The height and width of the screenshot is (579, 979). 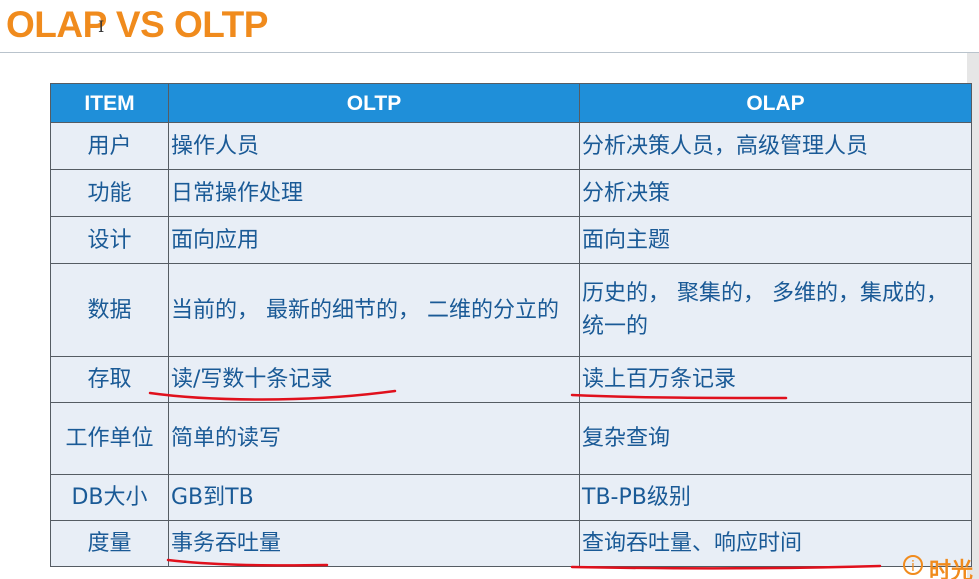 I want to click on row-item-label: 存取, so click(x=109, y=379).